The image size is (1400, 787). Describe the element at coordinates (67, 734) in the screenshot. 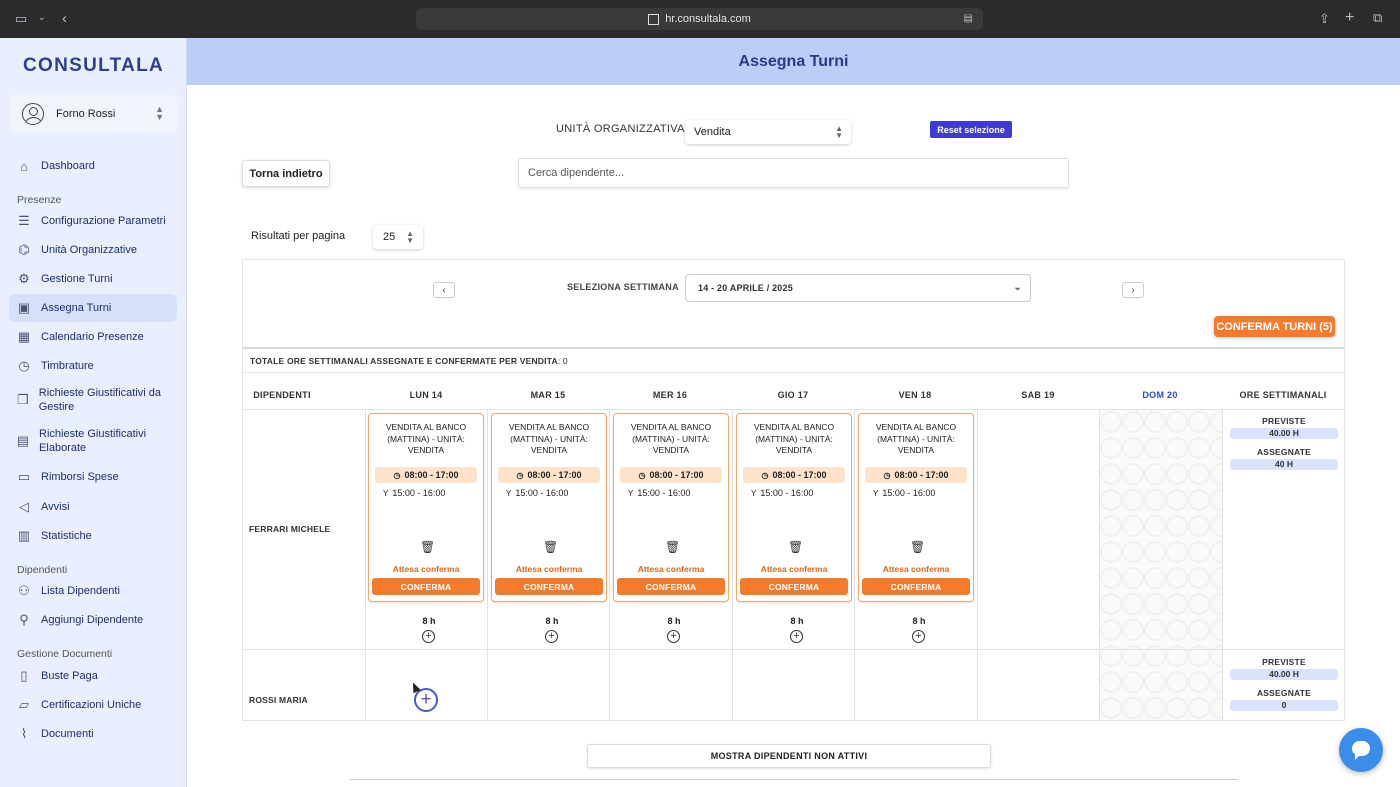

I see `sidebar-item-label: Documenti` at that location.